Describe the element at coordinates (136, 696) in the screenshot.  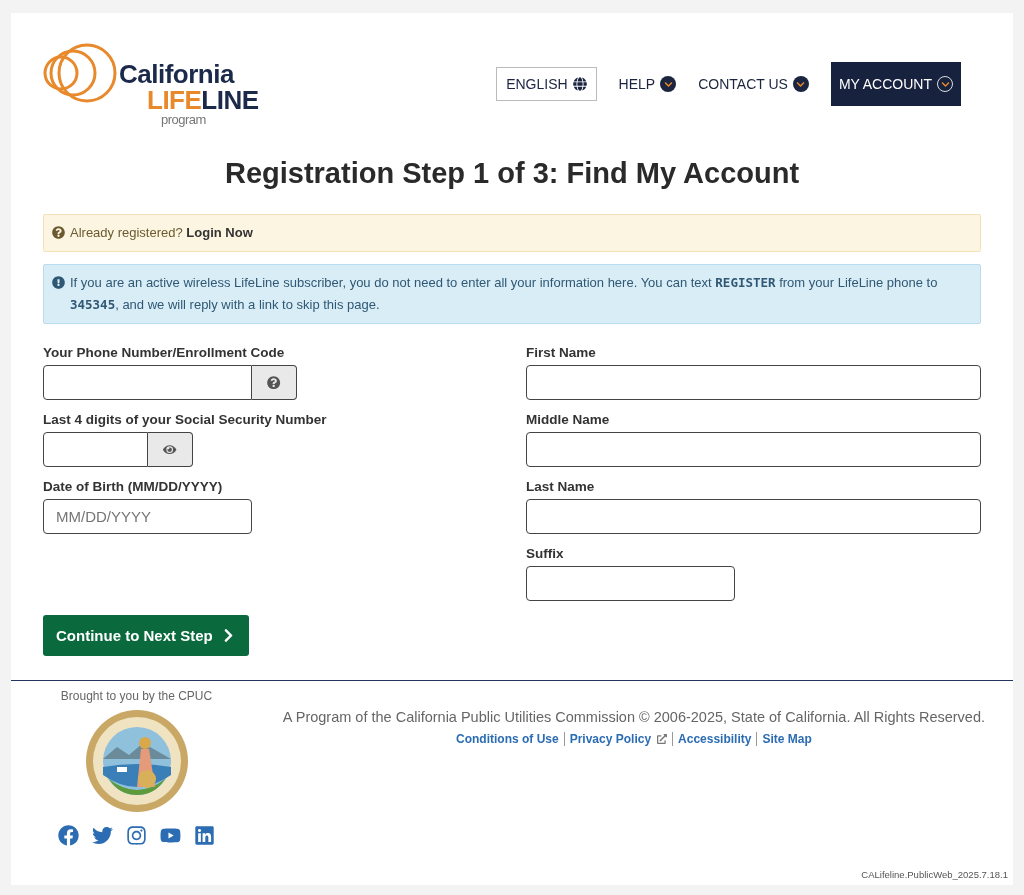
I see `brought-by-text: Brought to you by the CPUC` at that location.